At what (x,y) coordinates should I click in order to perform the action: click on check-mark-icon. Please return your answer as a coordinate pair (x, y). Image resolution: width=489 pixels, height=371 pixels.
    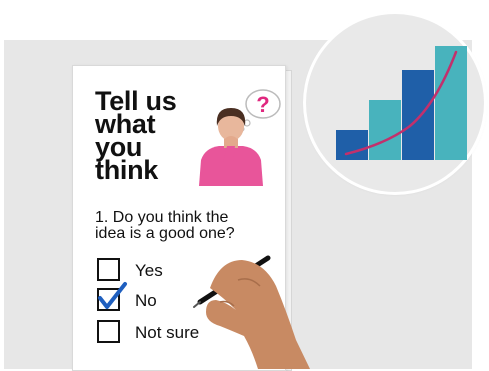
    Looking at the image, I should click on (112, 295).